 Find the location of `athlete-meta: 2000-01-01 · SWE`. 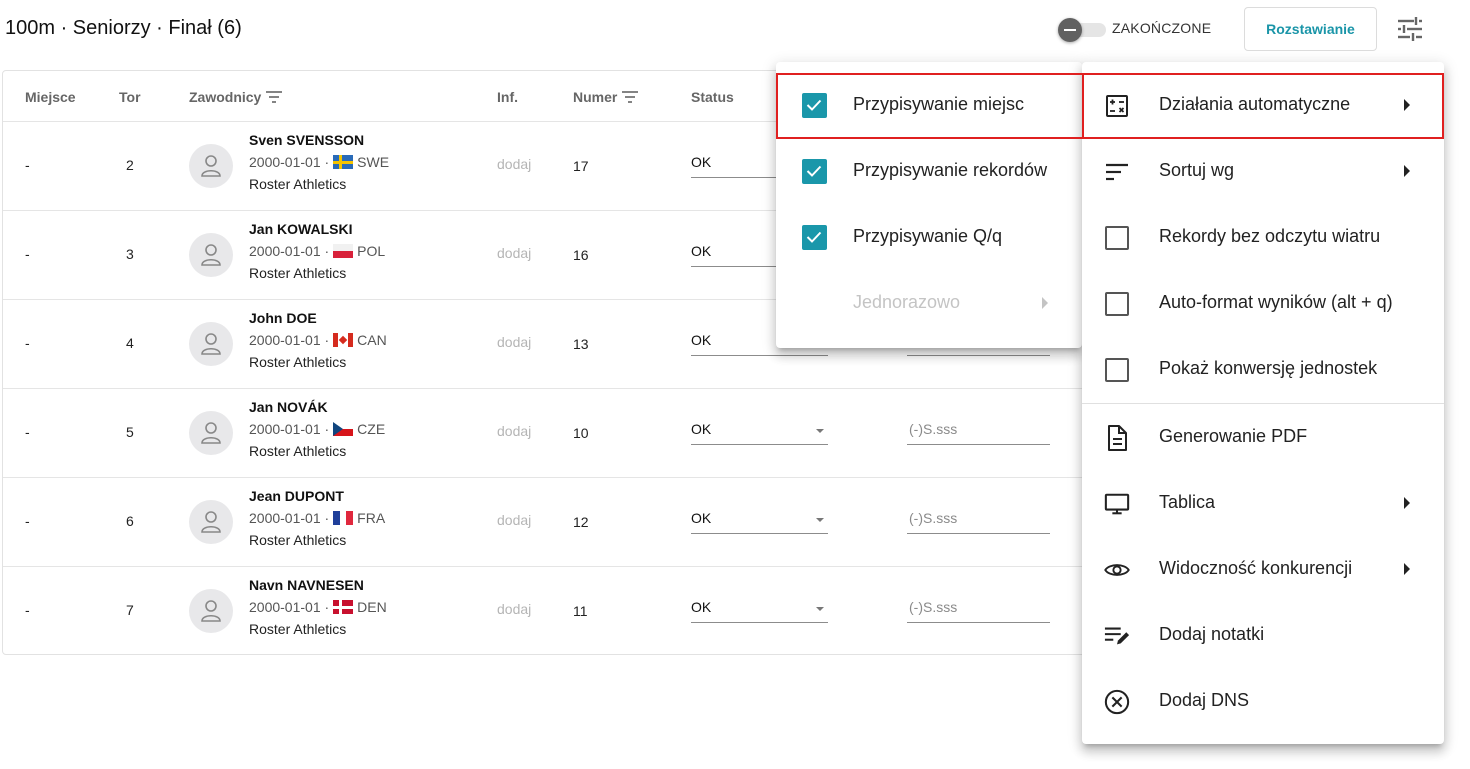

athlete-meta: 2000-01-01 · SWE is located at coordinates (319, 162).